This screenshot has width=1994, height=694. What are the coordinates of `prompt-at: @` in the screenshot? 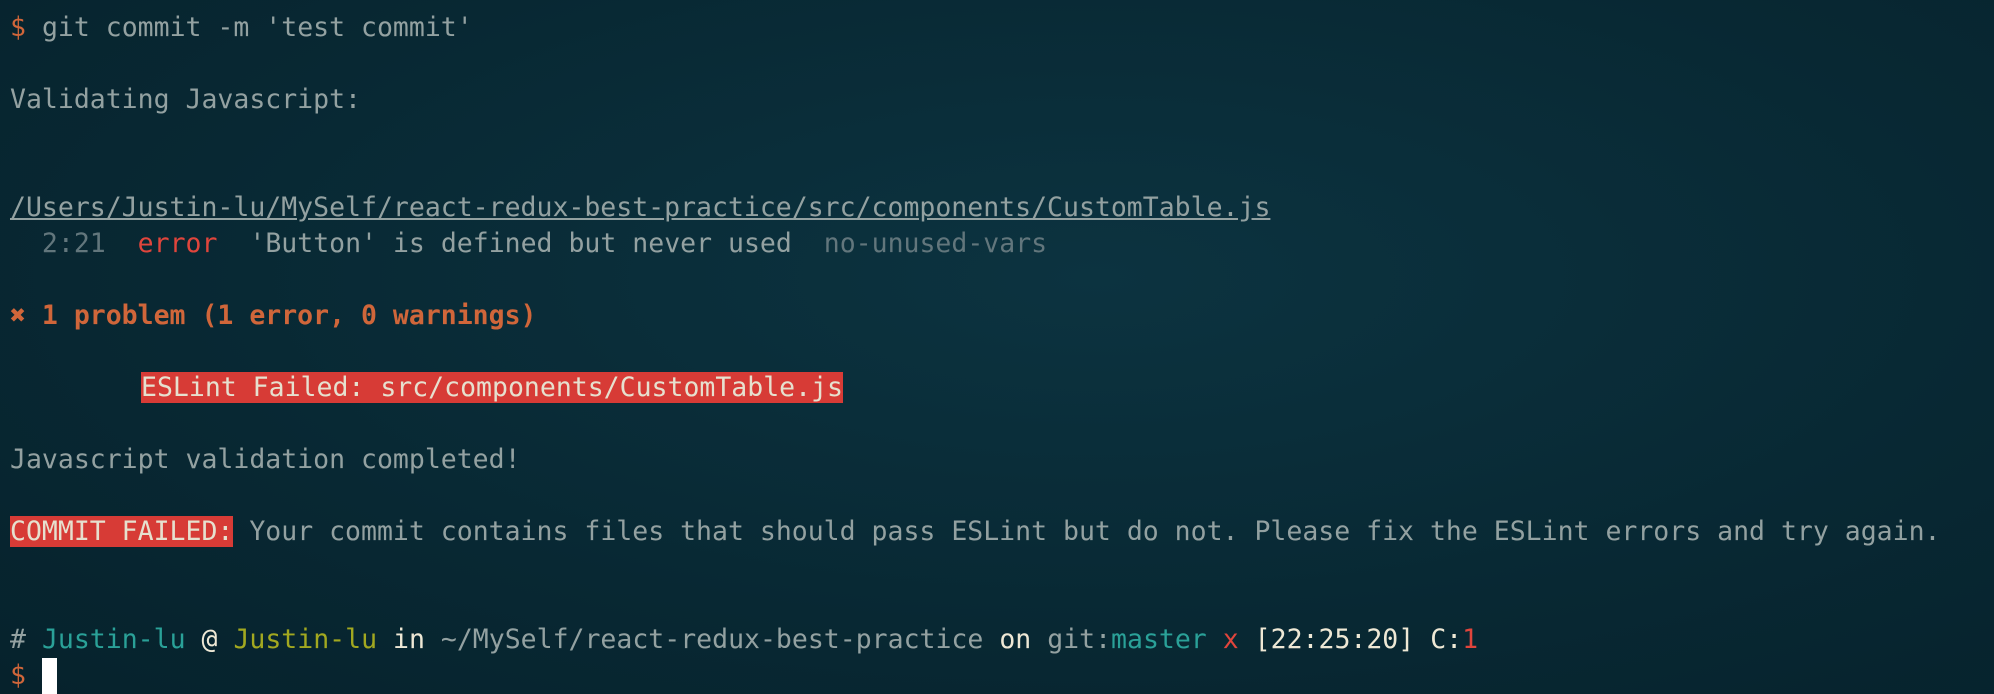 It's located at (209, 639).